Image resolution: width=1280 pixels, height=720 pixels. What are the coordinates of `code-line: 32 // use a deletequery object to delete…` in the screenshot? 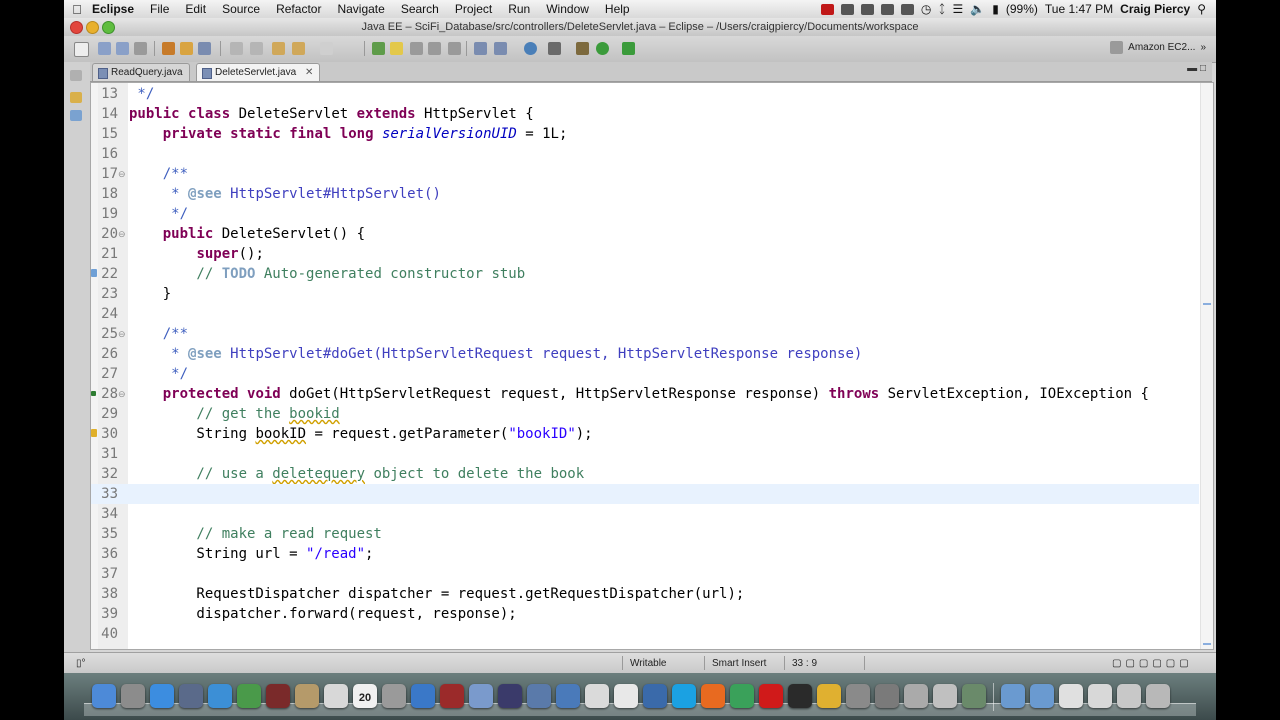 It's located at (645, 474).